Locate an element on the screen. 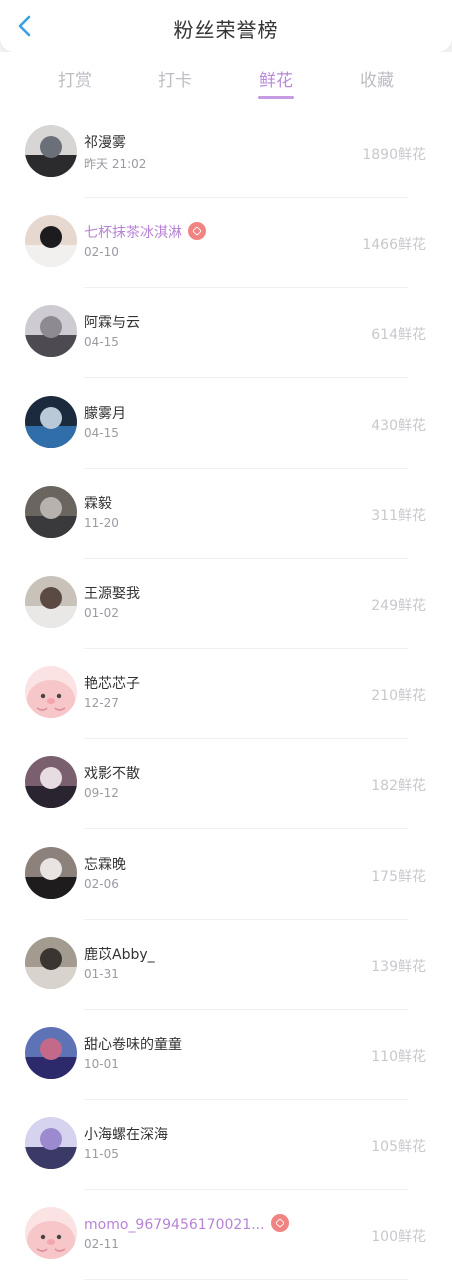  list-item: 阿霖与云 04-15 614鲜花 is located at coordinates (226, 333).